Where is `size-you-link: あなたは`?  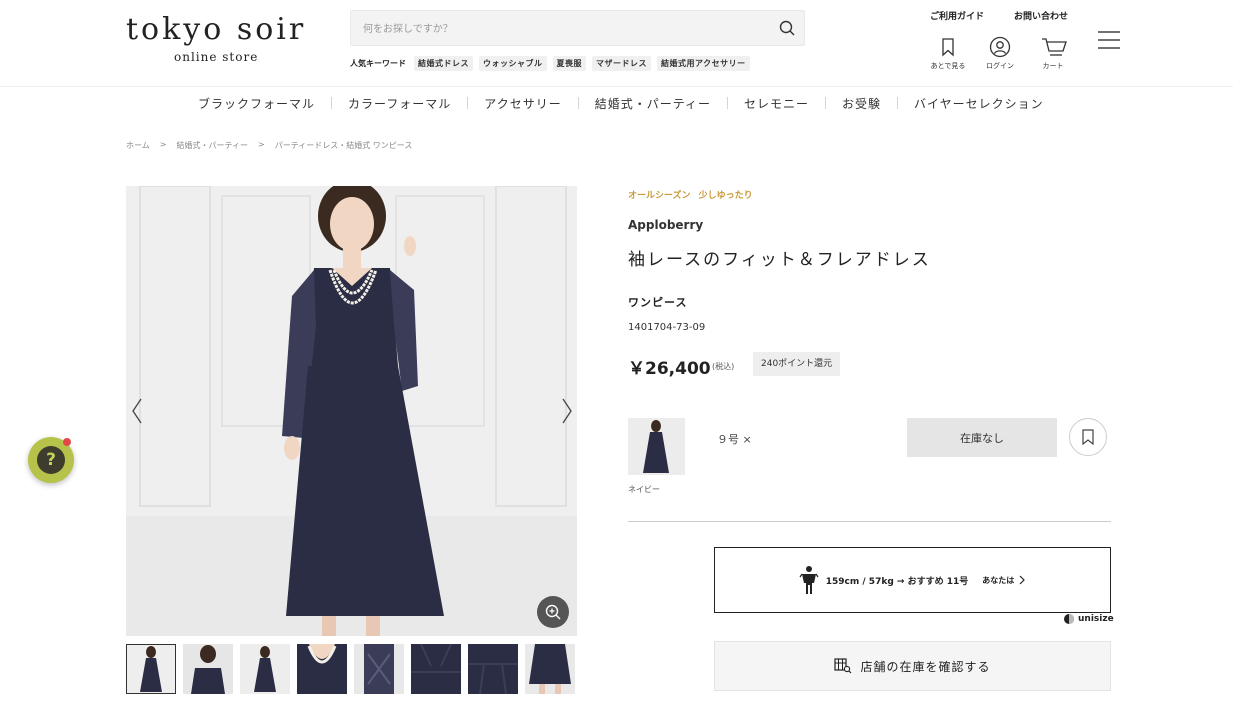
size-you-link: あなたは is located at coordinates (998, 580).